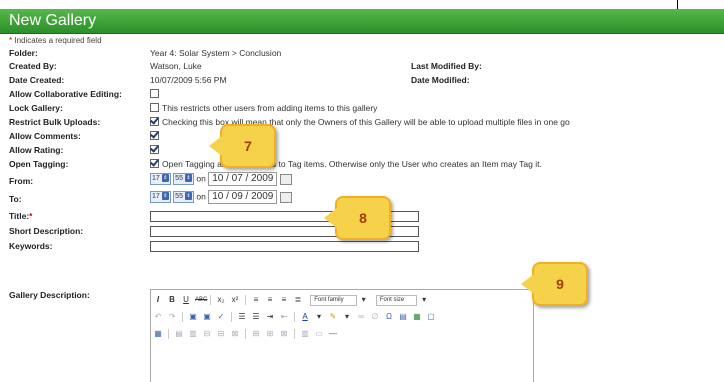  What do you see at coordinates (270, 300) in the screenshot?
I see `align-center-icon: ≡` at bounding box center [270, 300].